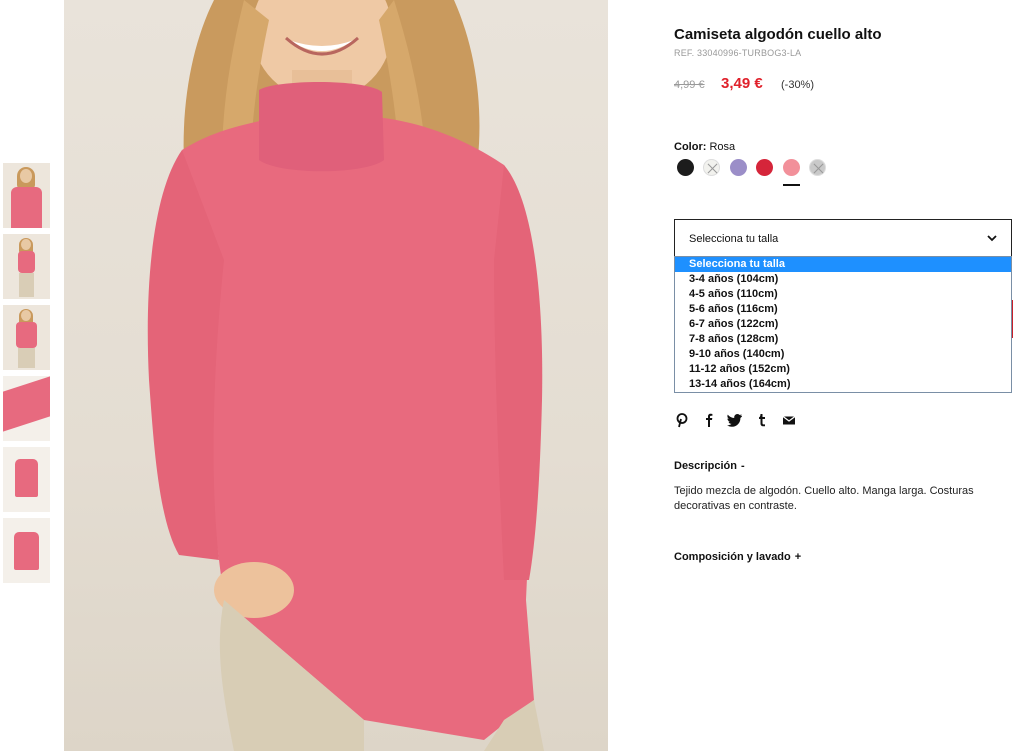 This screenshot has height=751, width=1018. I want to click on product-title: Camiseta algodón cuello alto, so click(778, 34).